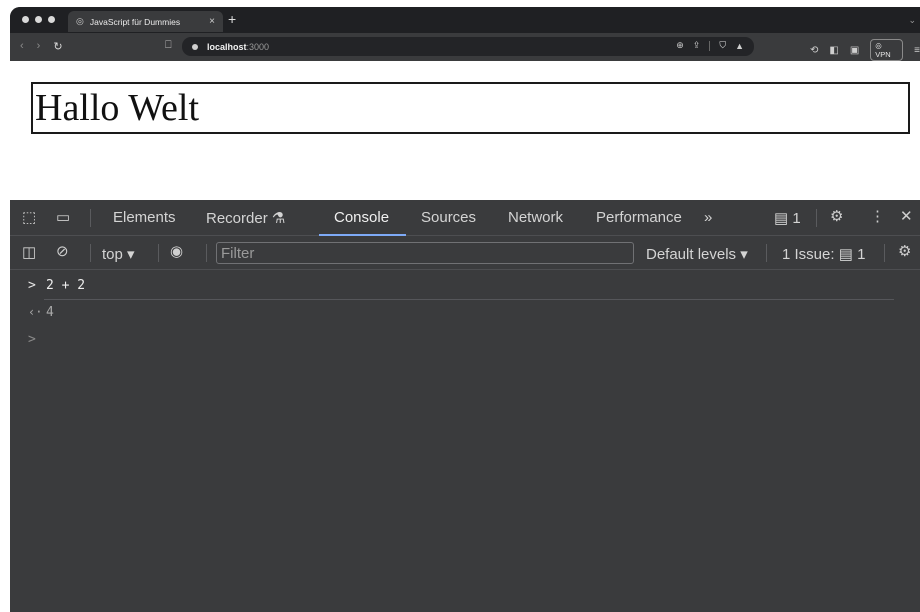 This screenshot has height=612, width=920. I want to click on url-port: :3000, so click(258, 46).